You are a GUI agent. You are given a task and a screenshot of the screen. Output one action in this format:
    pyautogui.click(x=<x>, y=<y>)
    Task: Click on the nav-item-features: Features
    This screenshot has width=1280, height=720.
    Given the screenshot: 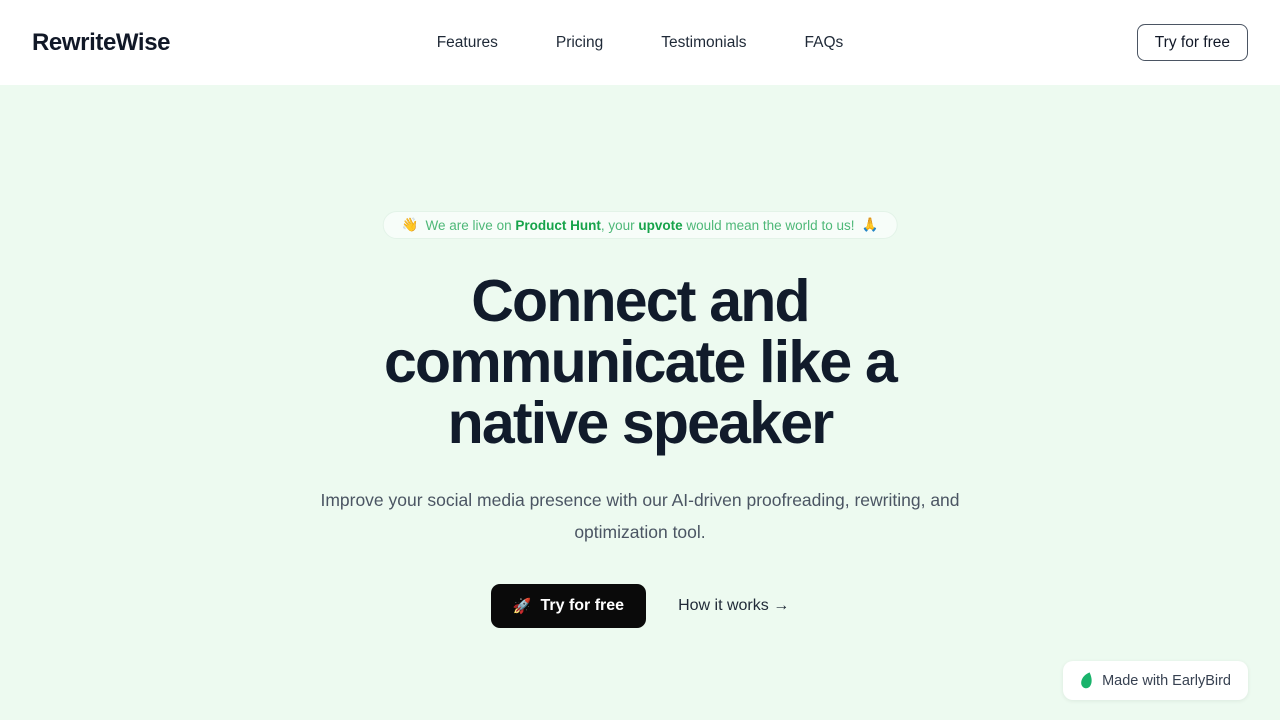 What is the action you would take?
    pyautogui.click(x=467, y=43)
    